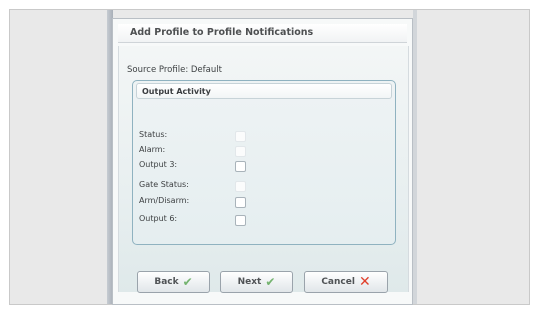 This screenshot has height=314, width=540. What do you see at coordinates (158, 164) in the screenshot?
I see `output-3-label: Output 3:` at bounding box center [158, 164].